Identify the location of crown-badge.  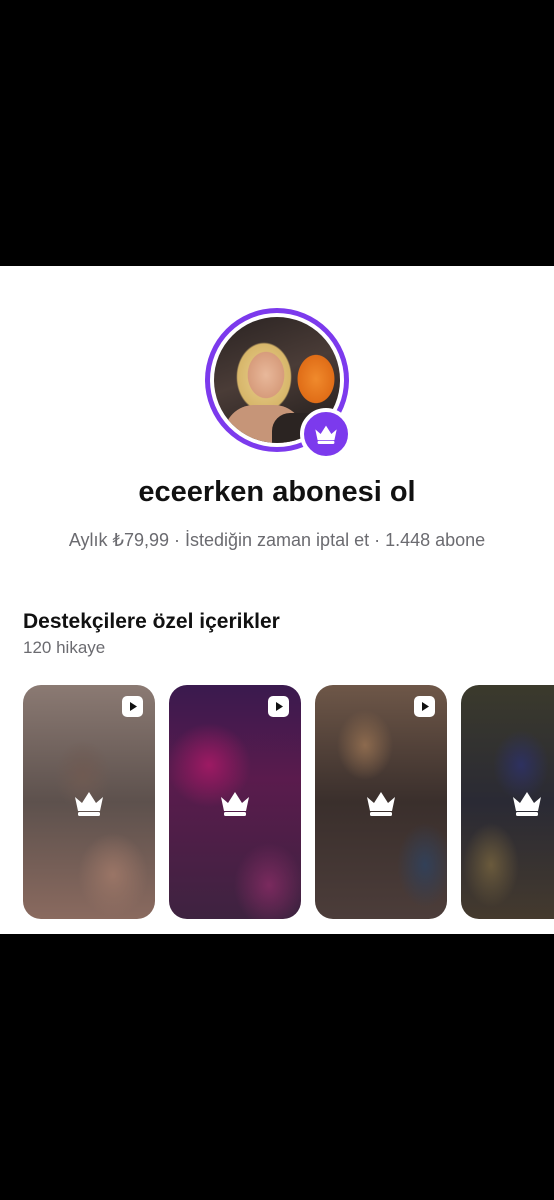
(326, 434).